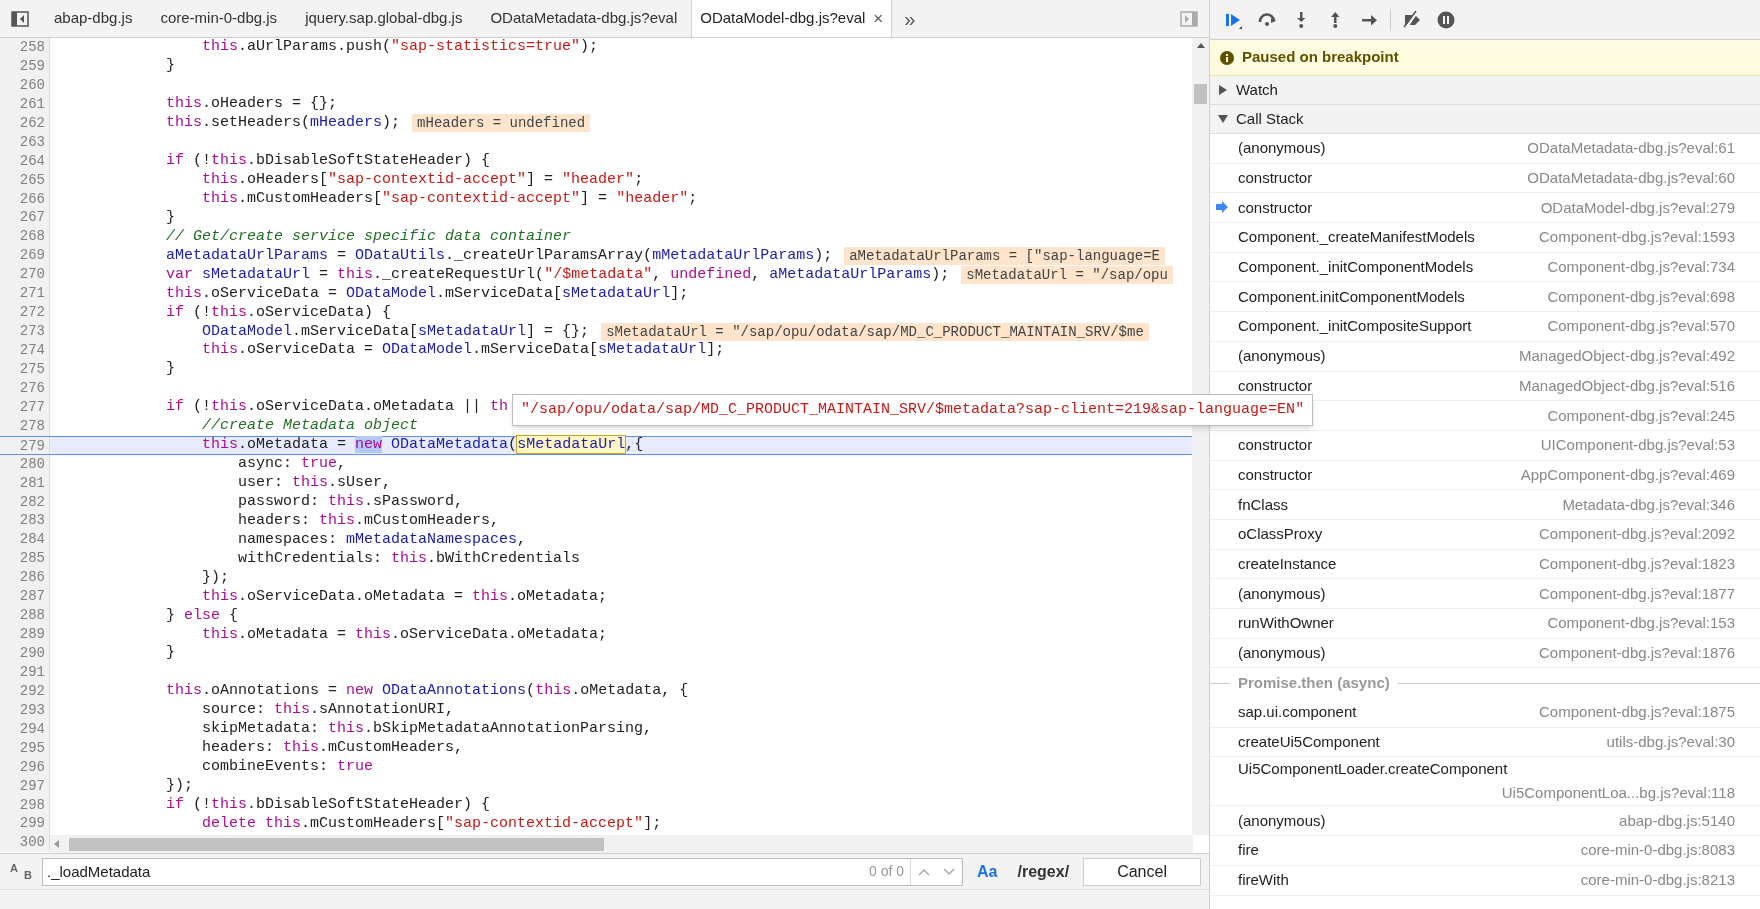 This screenshot has width=1760, height=909. Describe the element at coordinates (1485, 119) in the screenshot. I see `section-header: Call Stack` at that location.